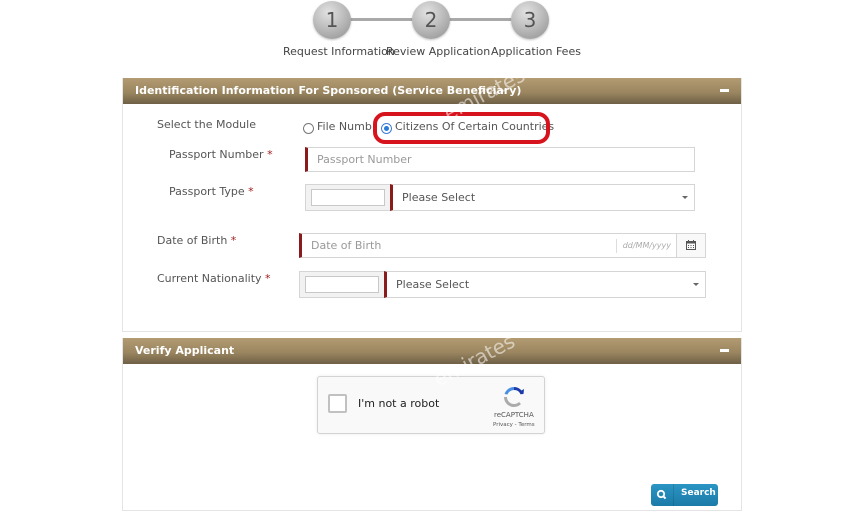 The width and height of the screenshot is (862, 511). What do you see at coordinates (192, 240) in the screenshot?
I see `date-of-birth-label-text: Date of Birth` at bounding box center [192, 240].